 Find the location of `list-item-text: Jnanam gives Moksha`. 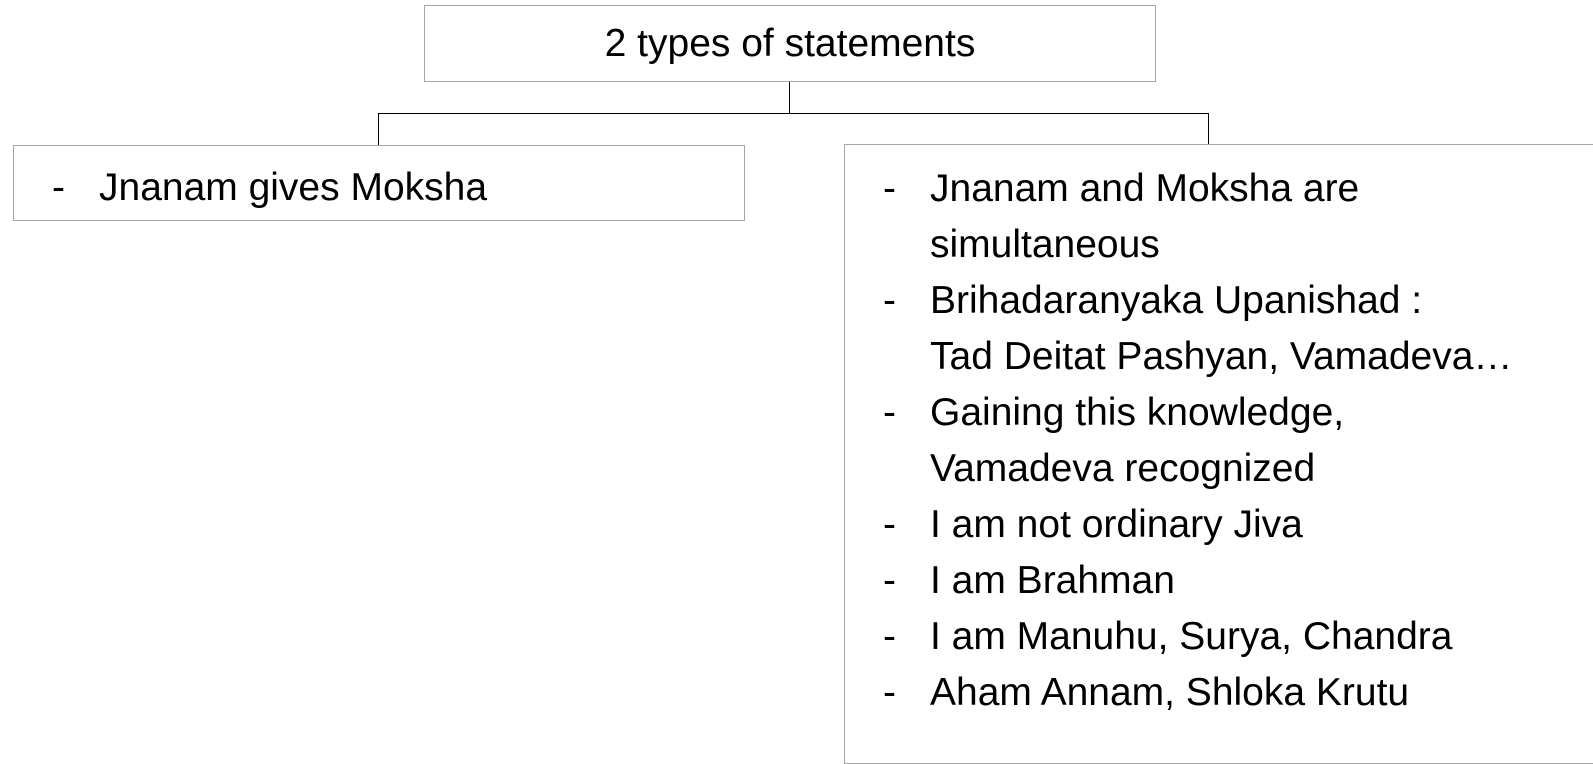

list-item-text: Jnanam gives Moksha is located at coordinates (293, 187).